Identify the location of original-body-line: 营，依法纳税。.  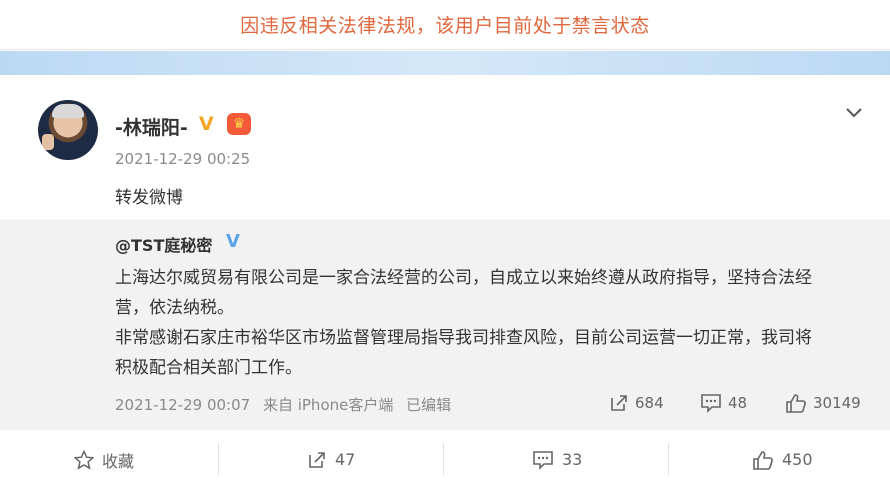
(174, 308).